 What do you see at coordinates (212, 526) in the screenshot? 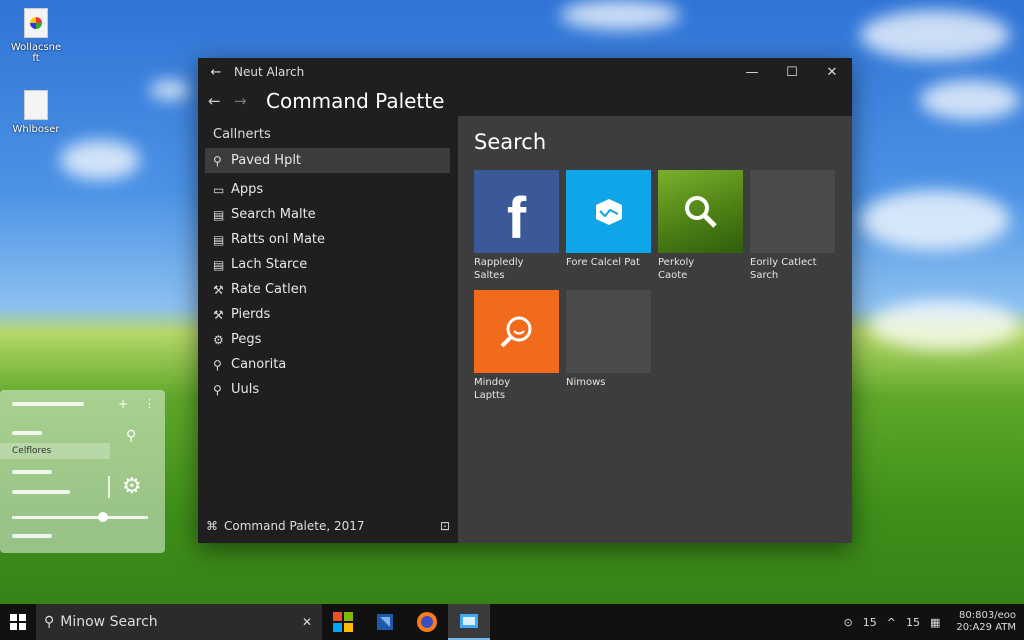
I see `palette-icon: ⌘` at bounding box center [212, 526].